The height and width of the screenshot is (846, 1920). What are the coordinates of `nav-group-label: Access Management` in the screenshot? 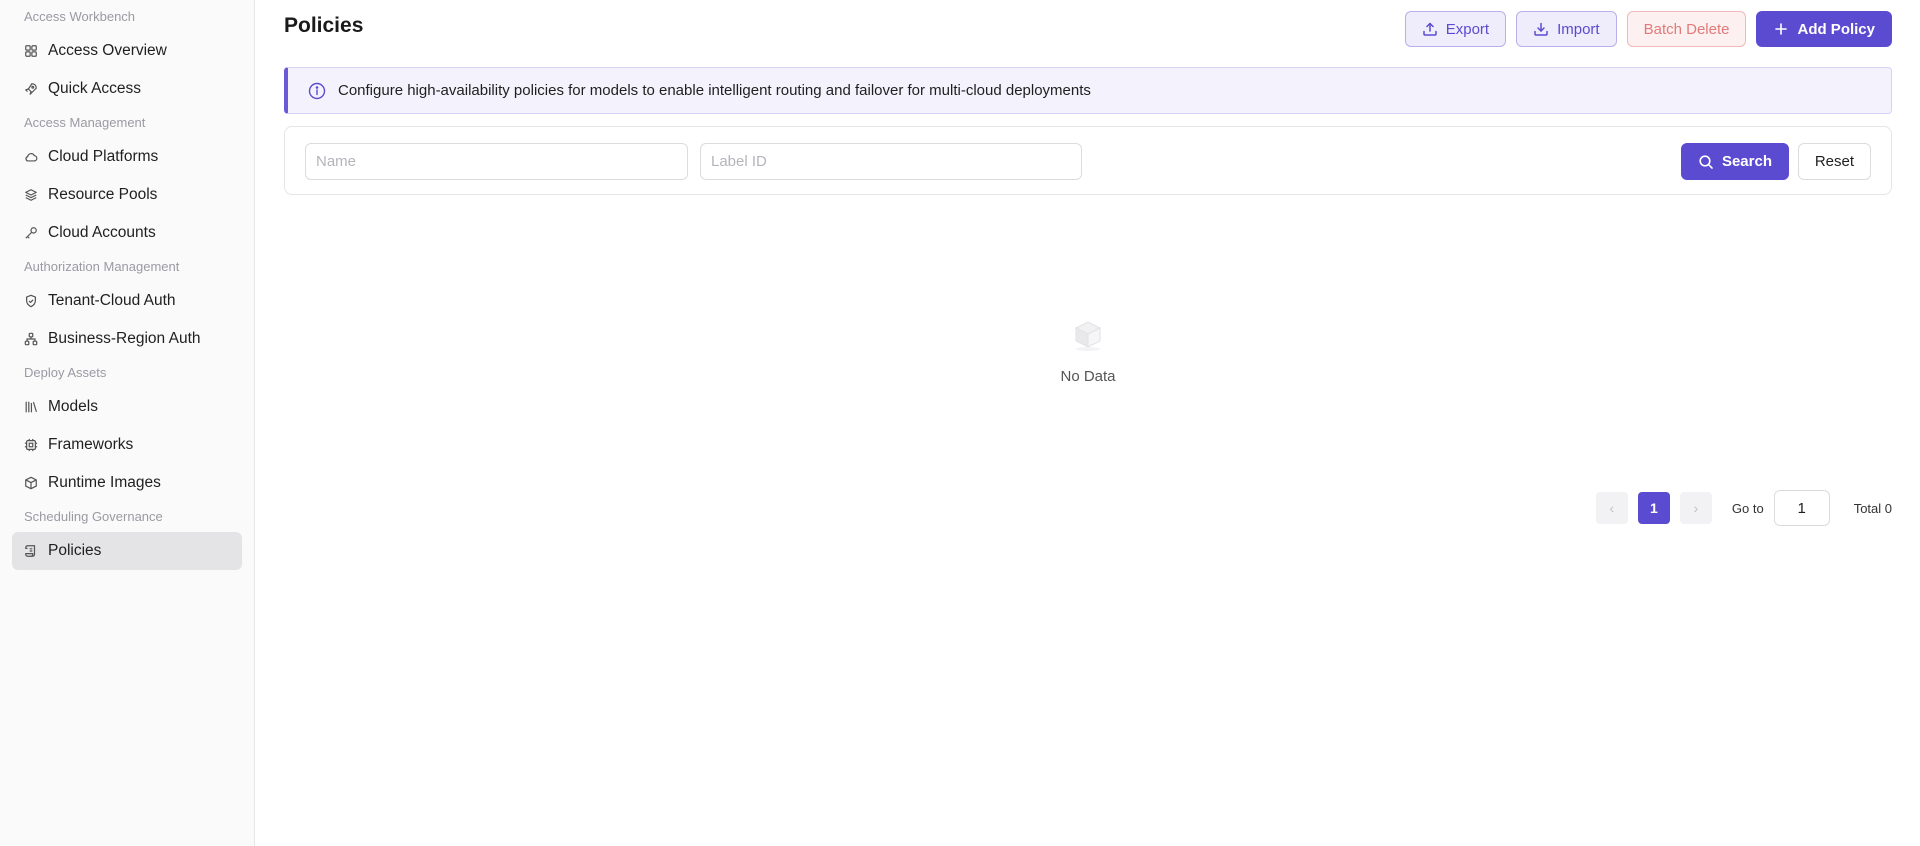 It's located at (85, 122).